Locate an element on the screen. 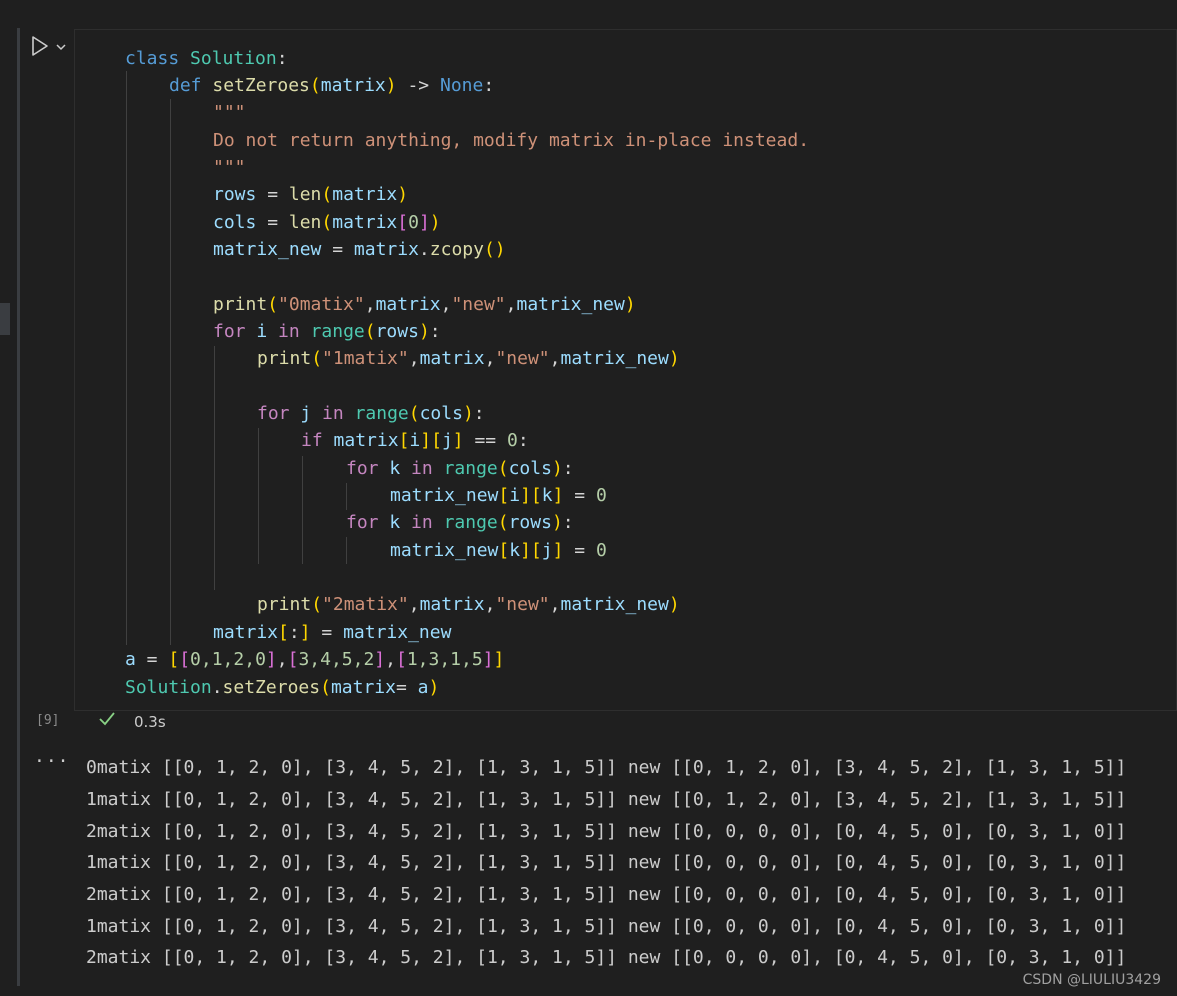  code-line: cols = len(matrix[0]) is located at coordinates (327, 222).